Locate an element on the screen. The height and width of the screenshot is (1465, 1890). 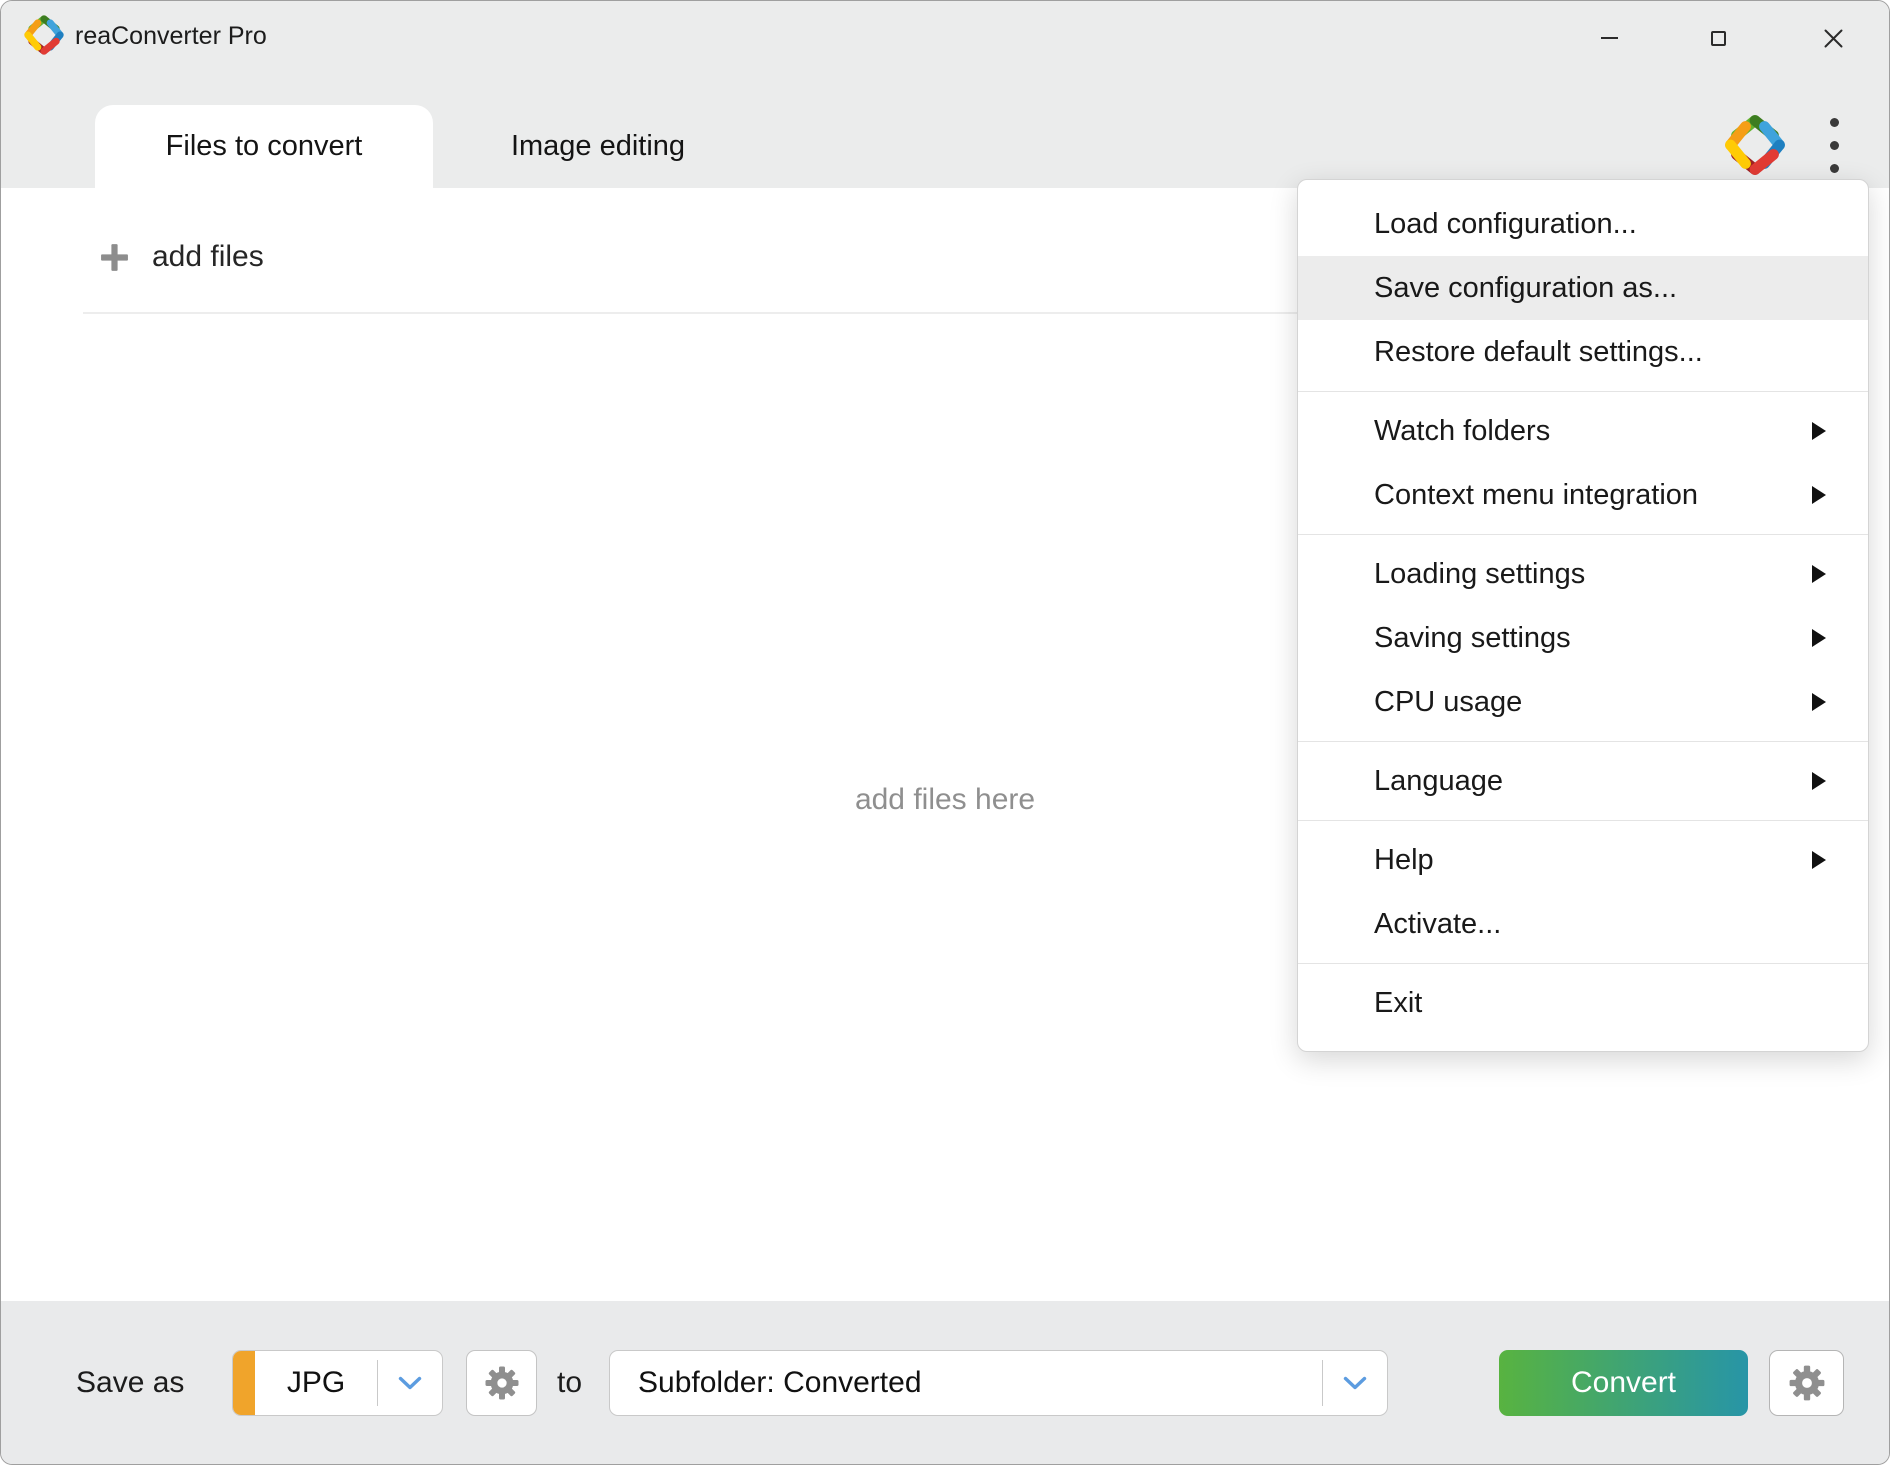
maximize-icon is located at coordinates (1718, 38).